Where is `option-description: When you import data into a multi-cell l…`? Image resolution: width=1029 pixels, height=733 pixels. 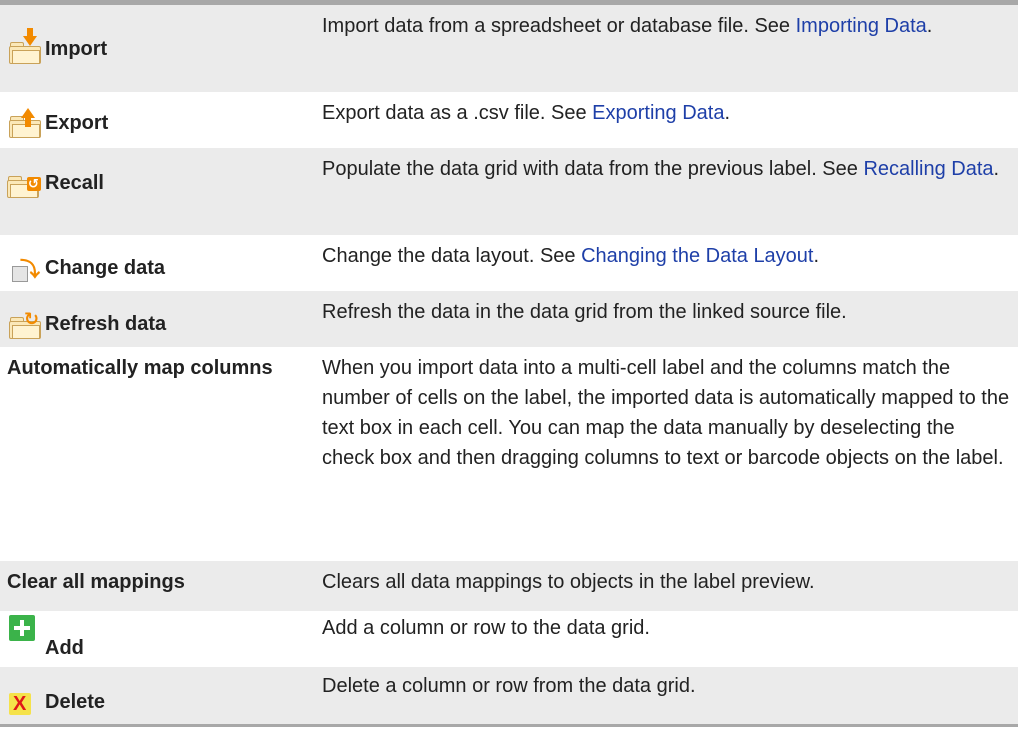
option-description: When you import data into a multi-cell l… is located at coordinates (666, 413).